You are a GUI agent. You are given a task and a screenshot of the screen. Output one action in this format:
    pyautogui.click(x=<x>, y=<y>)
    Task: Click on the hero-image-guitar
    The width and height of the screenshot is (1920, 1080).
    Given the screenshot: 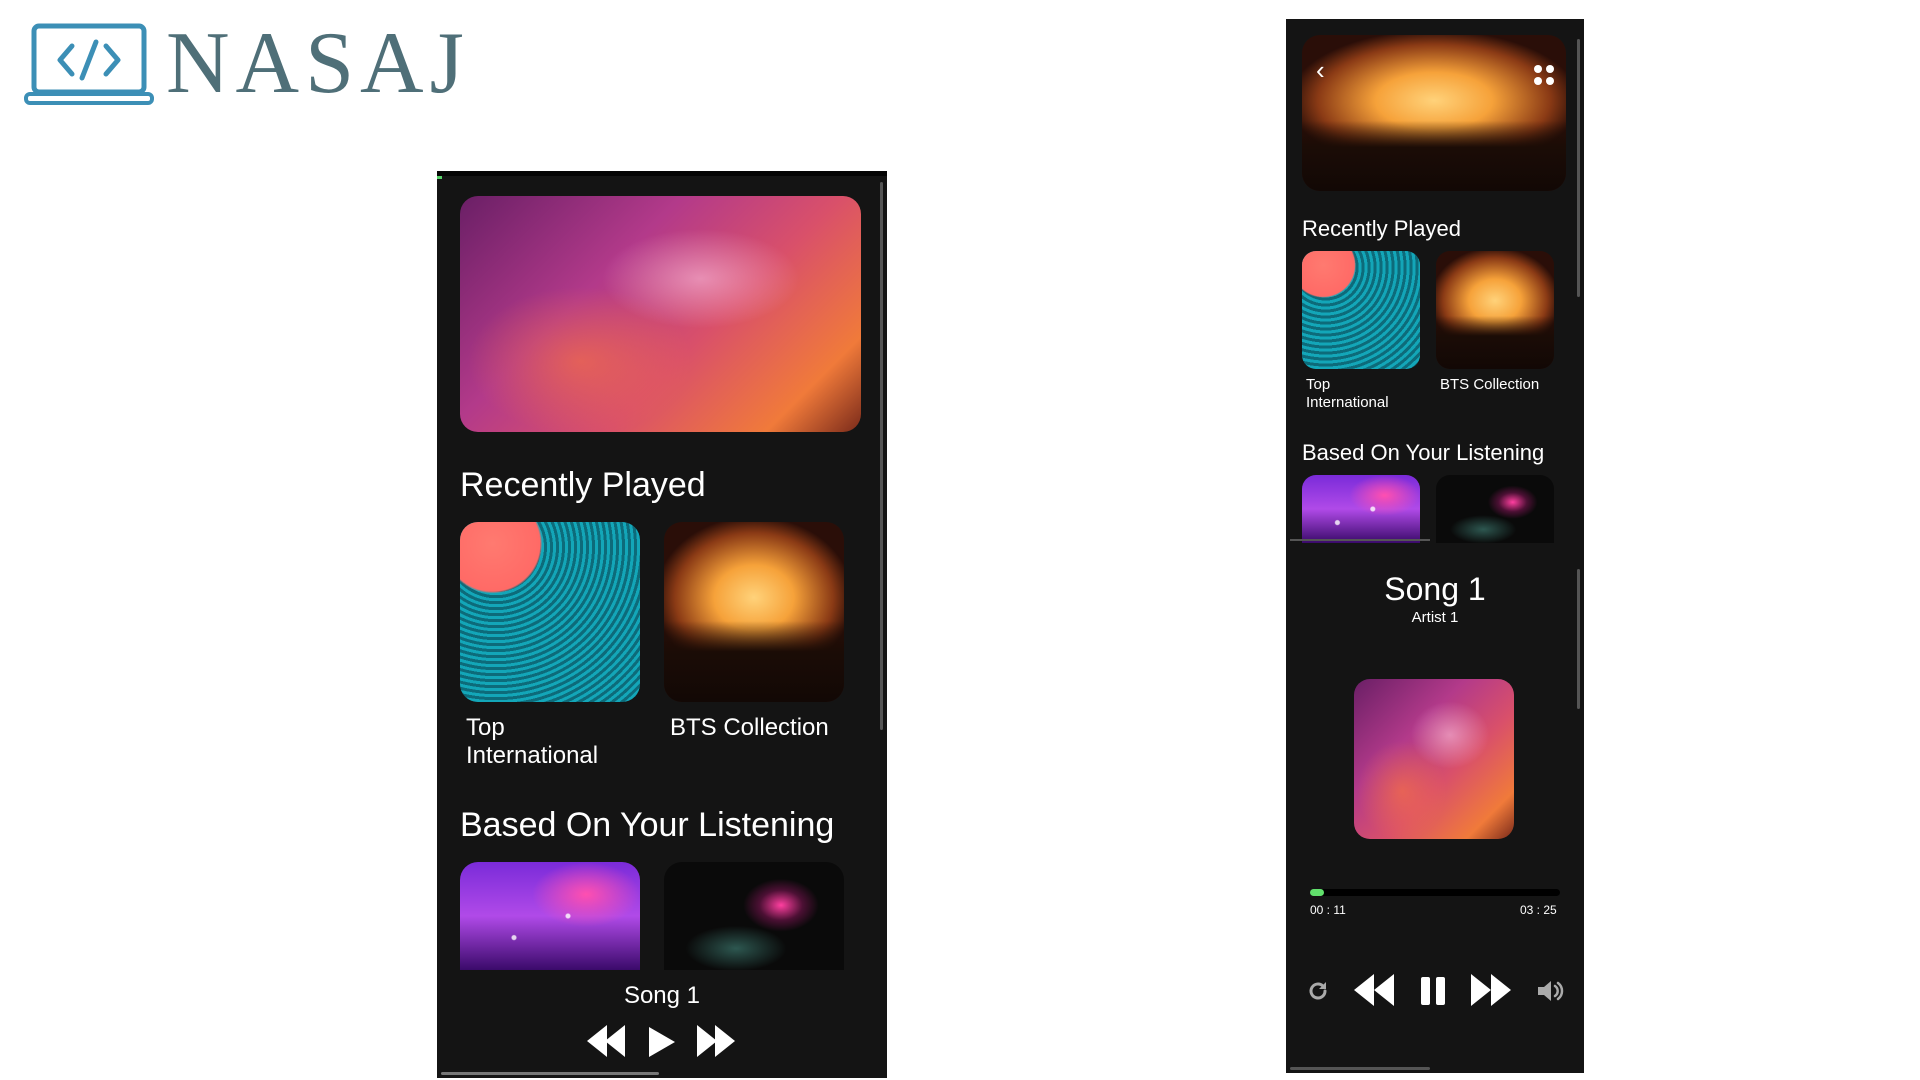 What is the action you would take?
    pyautogui.click(x=660, y=314)
    